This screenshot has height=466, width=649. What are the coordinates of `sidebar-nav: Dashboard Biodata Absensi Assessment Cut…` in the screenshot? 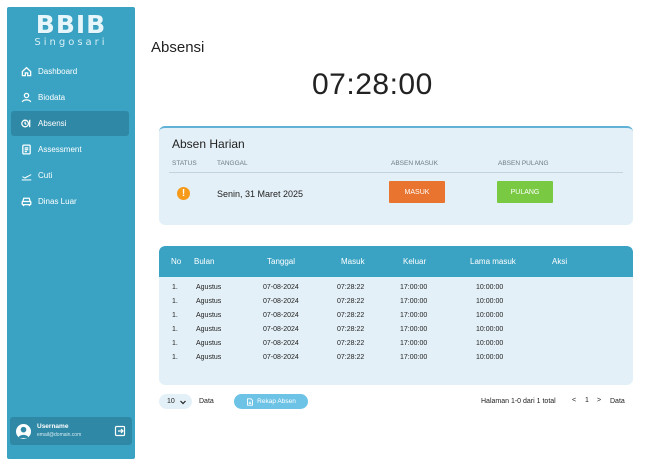 It's located at (71, 137).